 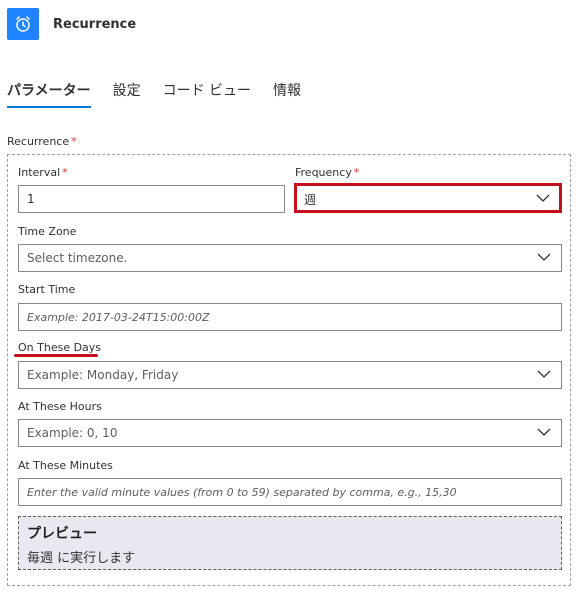 I want to click on preview-text: 毎週 に実行します, so click(x=81, y=558).